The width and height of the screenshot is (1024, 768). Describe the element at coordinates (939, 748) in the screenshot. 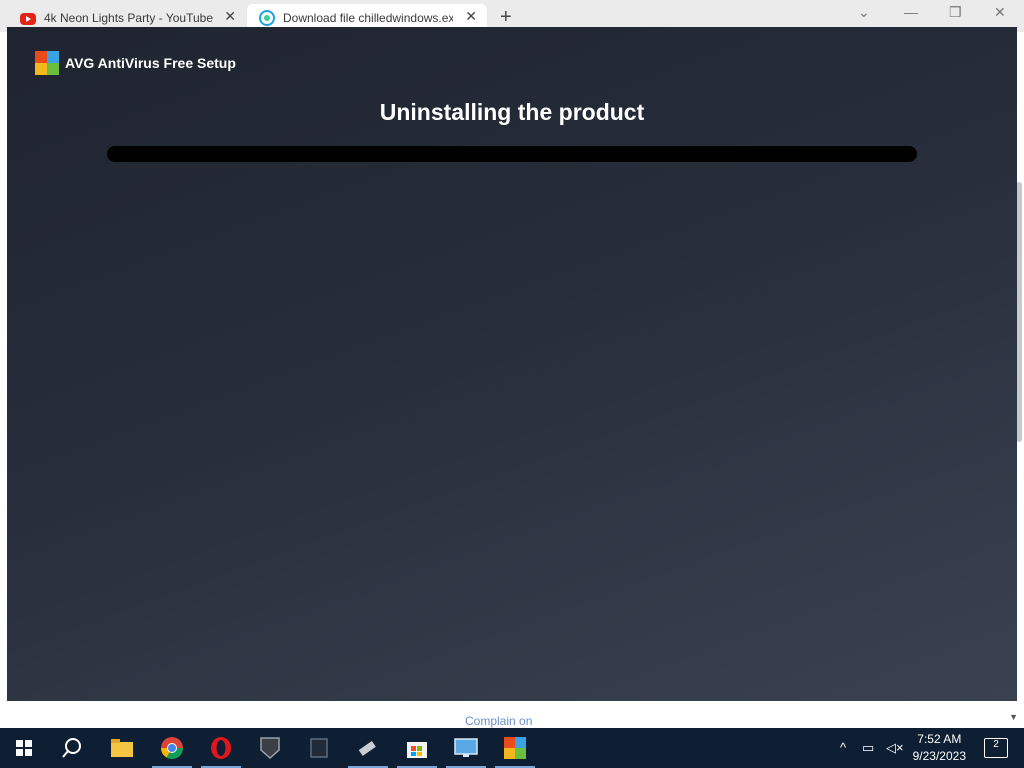

I see `clock: 7:52 AM 9/23/2023` at that location.